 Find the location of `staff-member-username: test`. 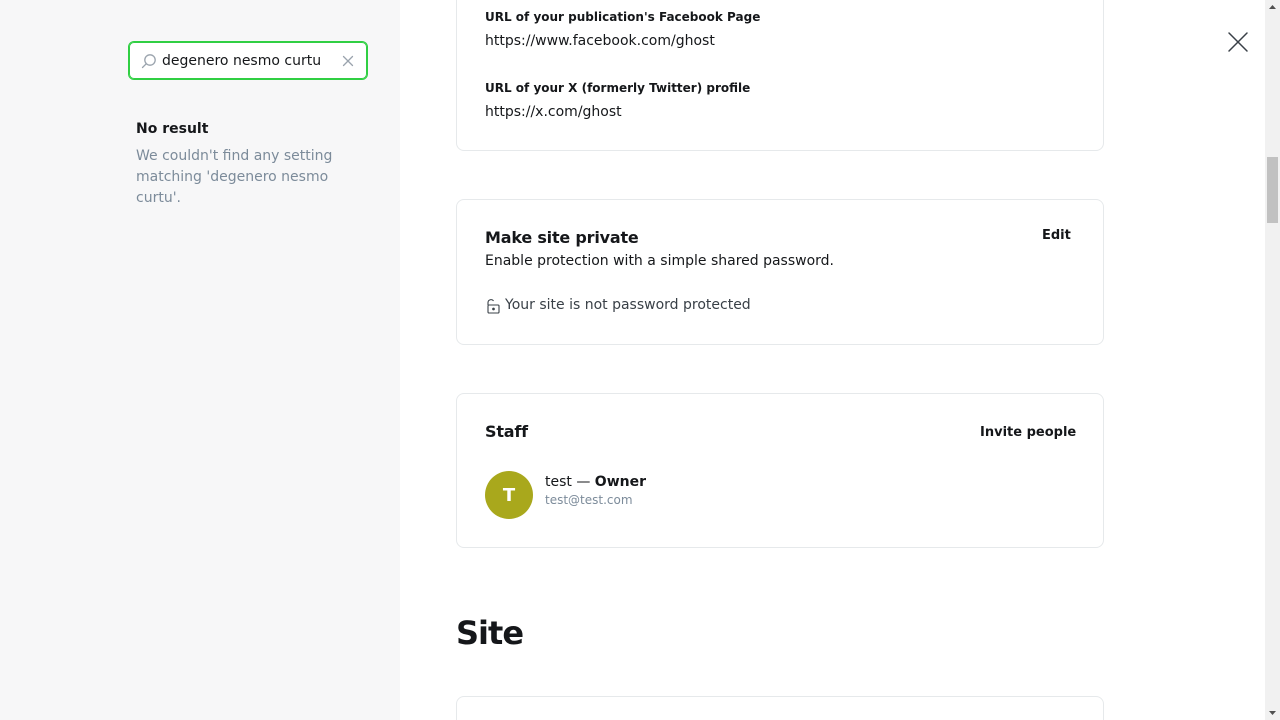

staff-member-username: test is located at coordinates (558, 482).